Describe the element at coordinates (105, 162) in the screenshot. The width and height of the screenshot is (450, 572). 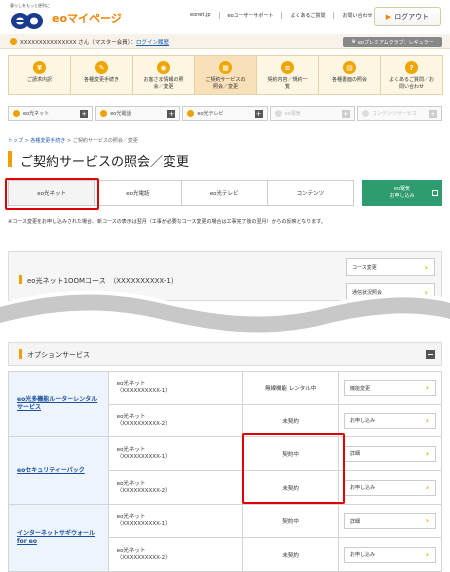
I see `page-title: ご契約サービスの照会／変更` at that location.